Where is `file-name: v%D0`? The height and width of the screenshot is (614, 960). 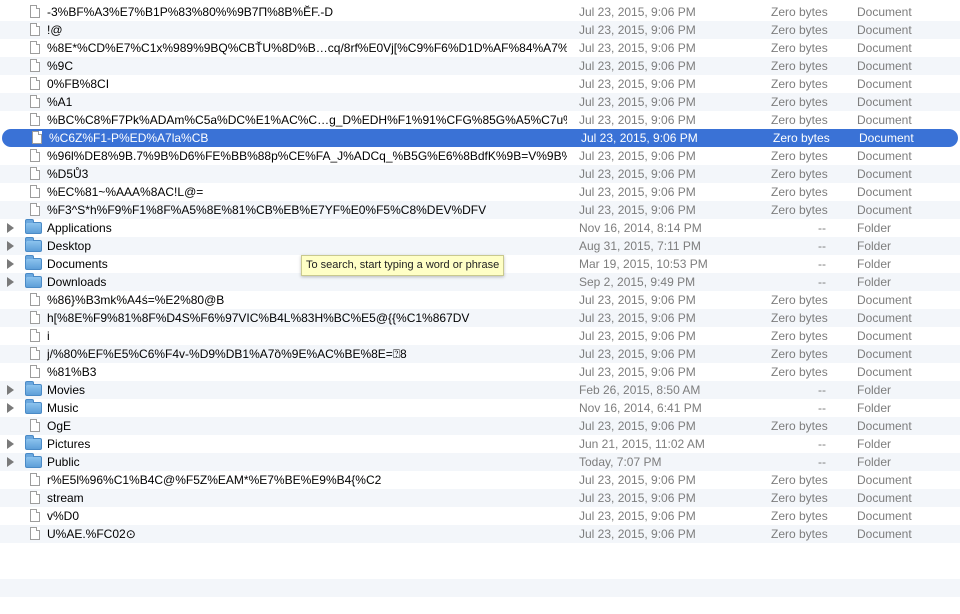
file-name: v%D0 is located at coordinates (63, 516).